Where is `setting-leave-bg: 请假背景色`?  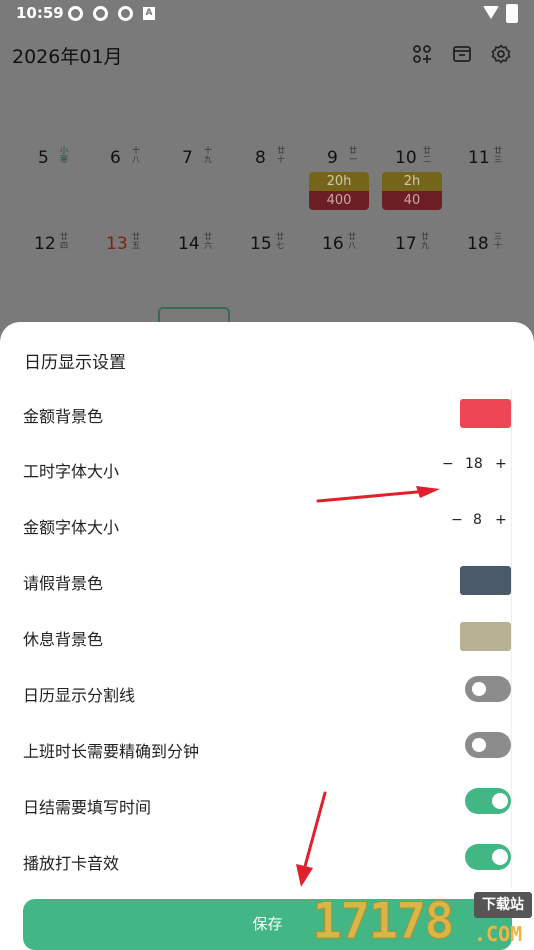 setting-leave-bg: 请假背景色 is located at coordinates (267, 580).